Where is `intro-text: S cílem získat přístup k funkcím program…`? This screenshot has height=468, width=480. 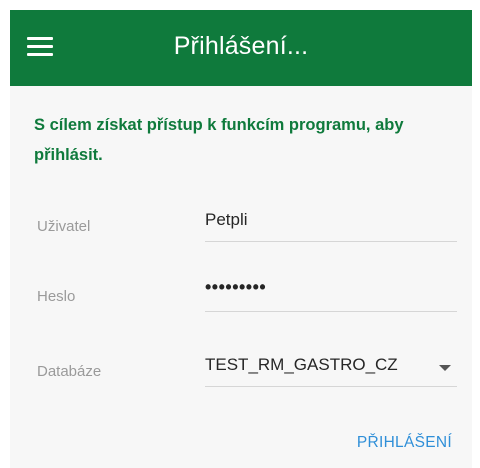
intro-text: S cílem získat přístup k funkcím program… is located at coordinates (219, 140).